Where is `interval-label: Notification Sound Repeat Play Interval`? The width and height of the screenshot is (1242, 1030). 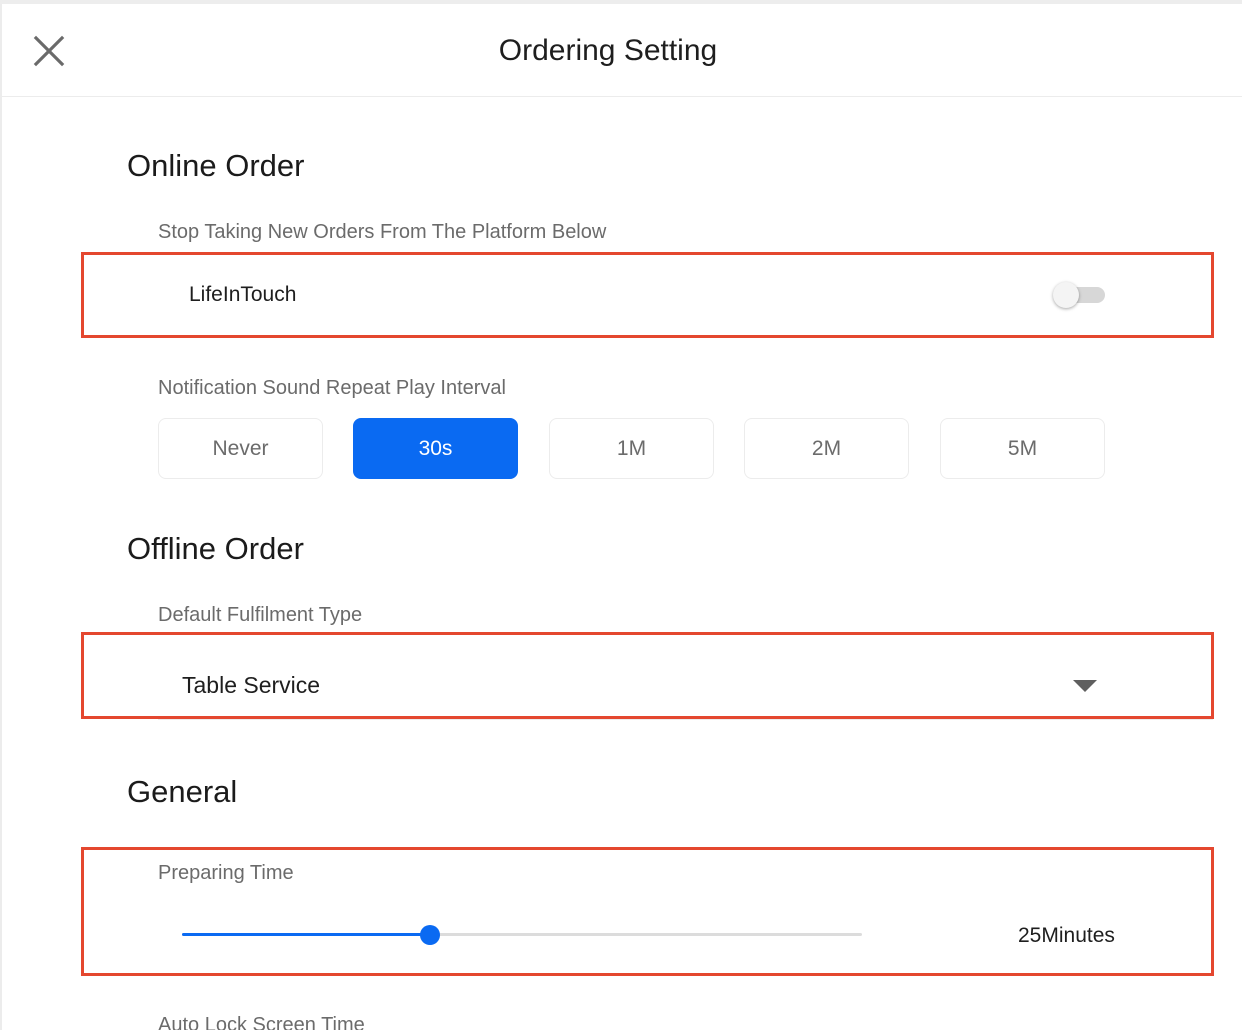 interval-label: Notification Sound Repeat Play Interval is located at coordinates (332, 388).